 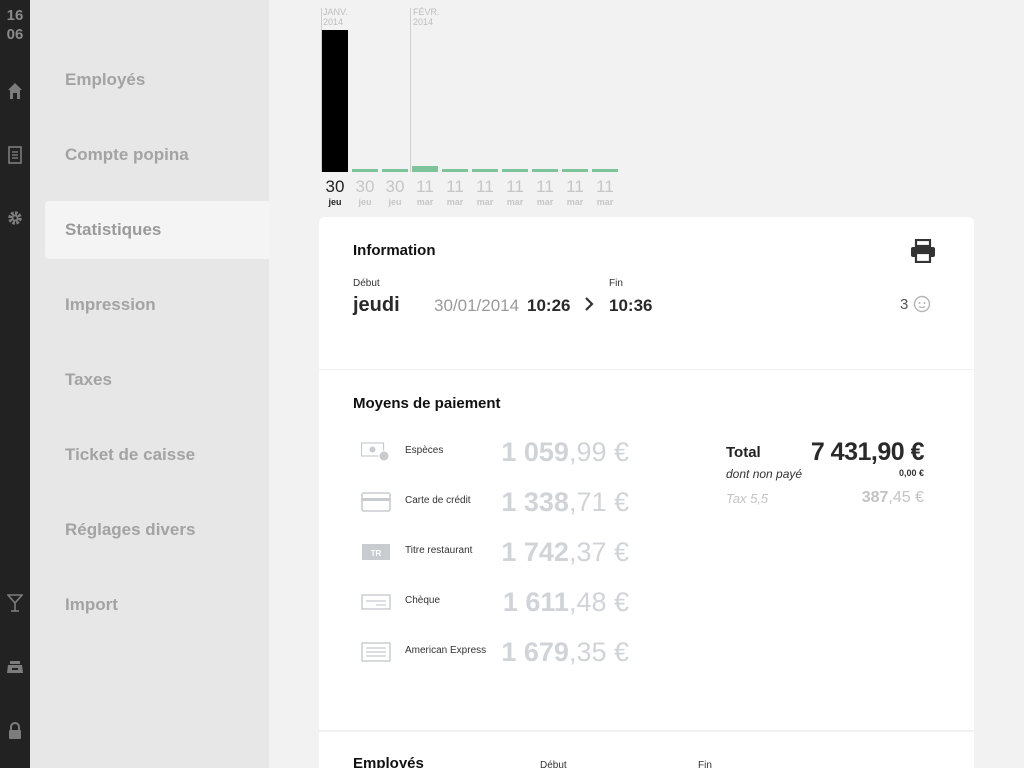 I want to click on menu-item-taxes: Taxes, so click(x=157, y=380).